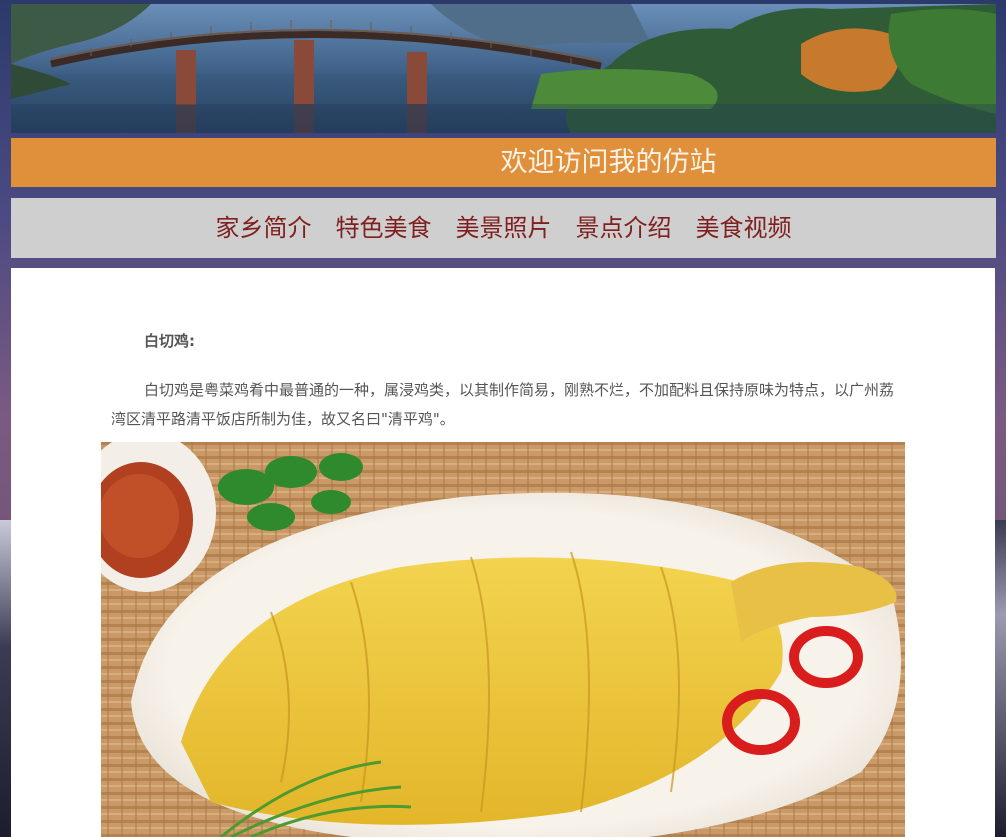 The width and height of the screenshot is (1006, 837). Describe the element at coordinates (169, 341) in the screenshot. I see `dish-title: 白切鸡:` at that location.